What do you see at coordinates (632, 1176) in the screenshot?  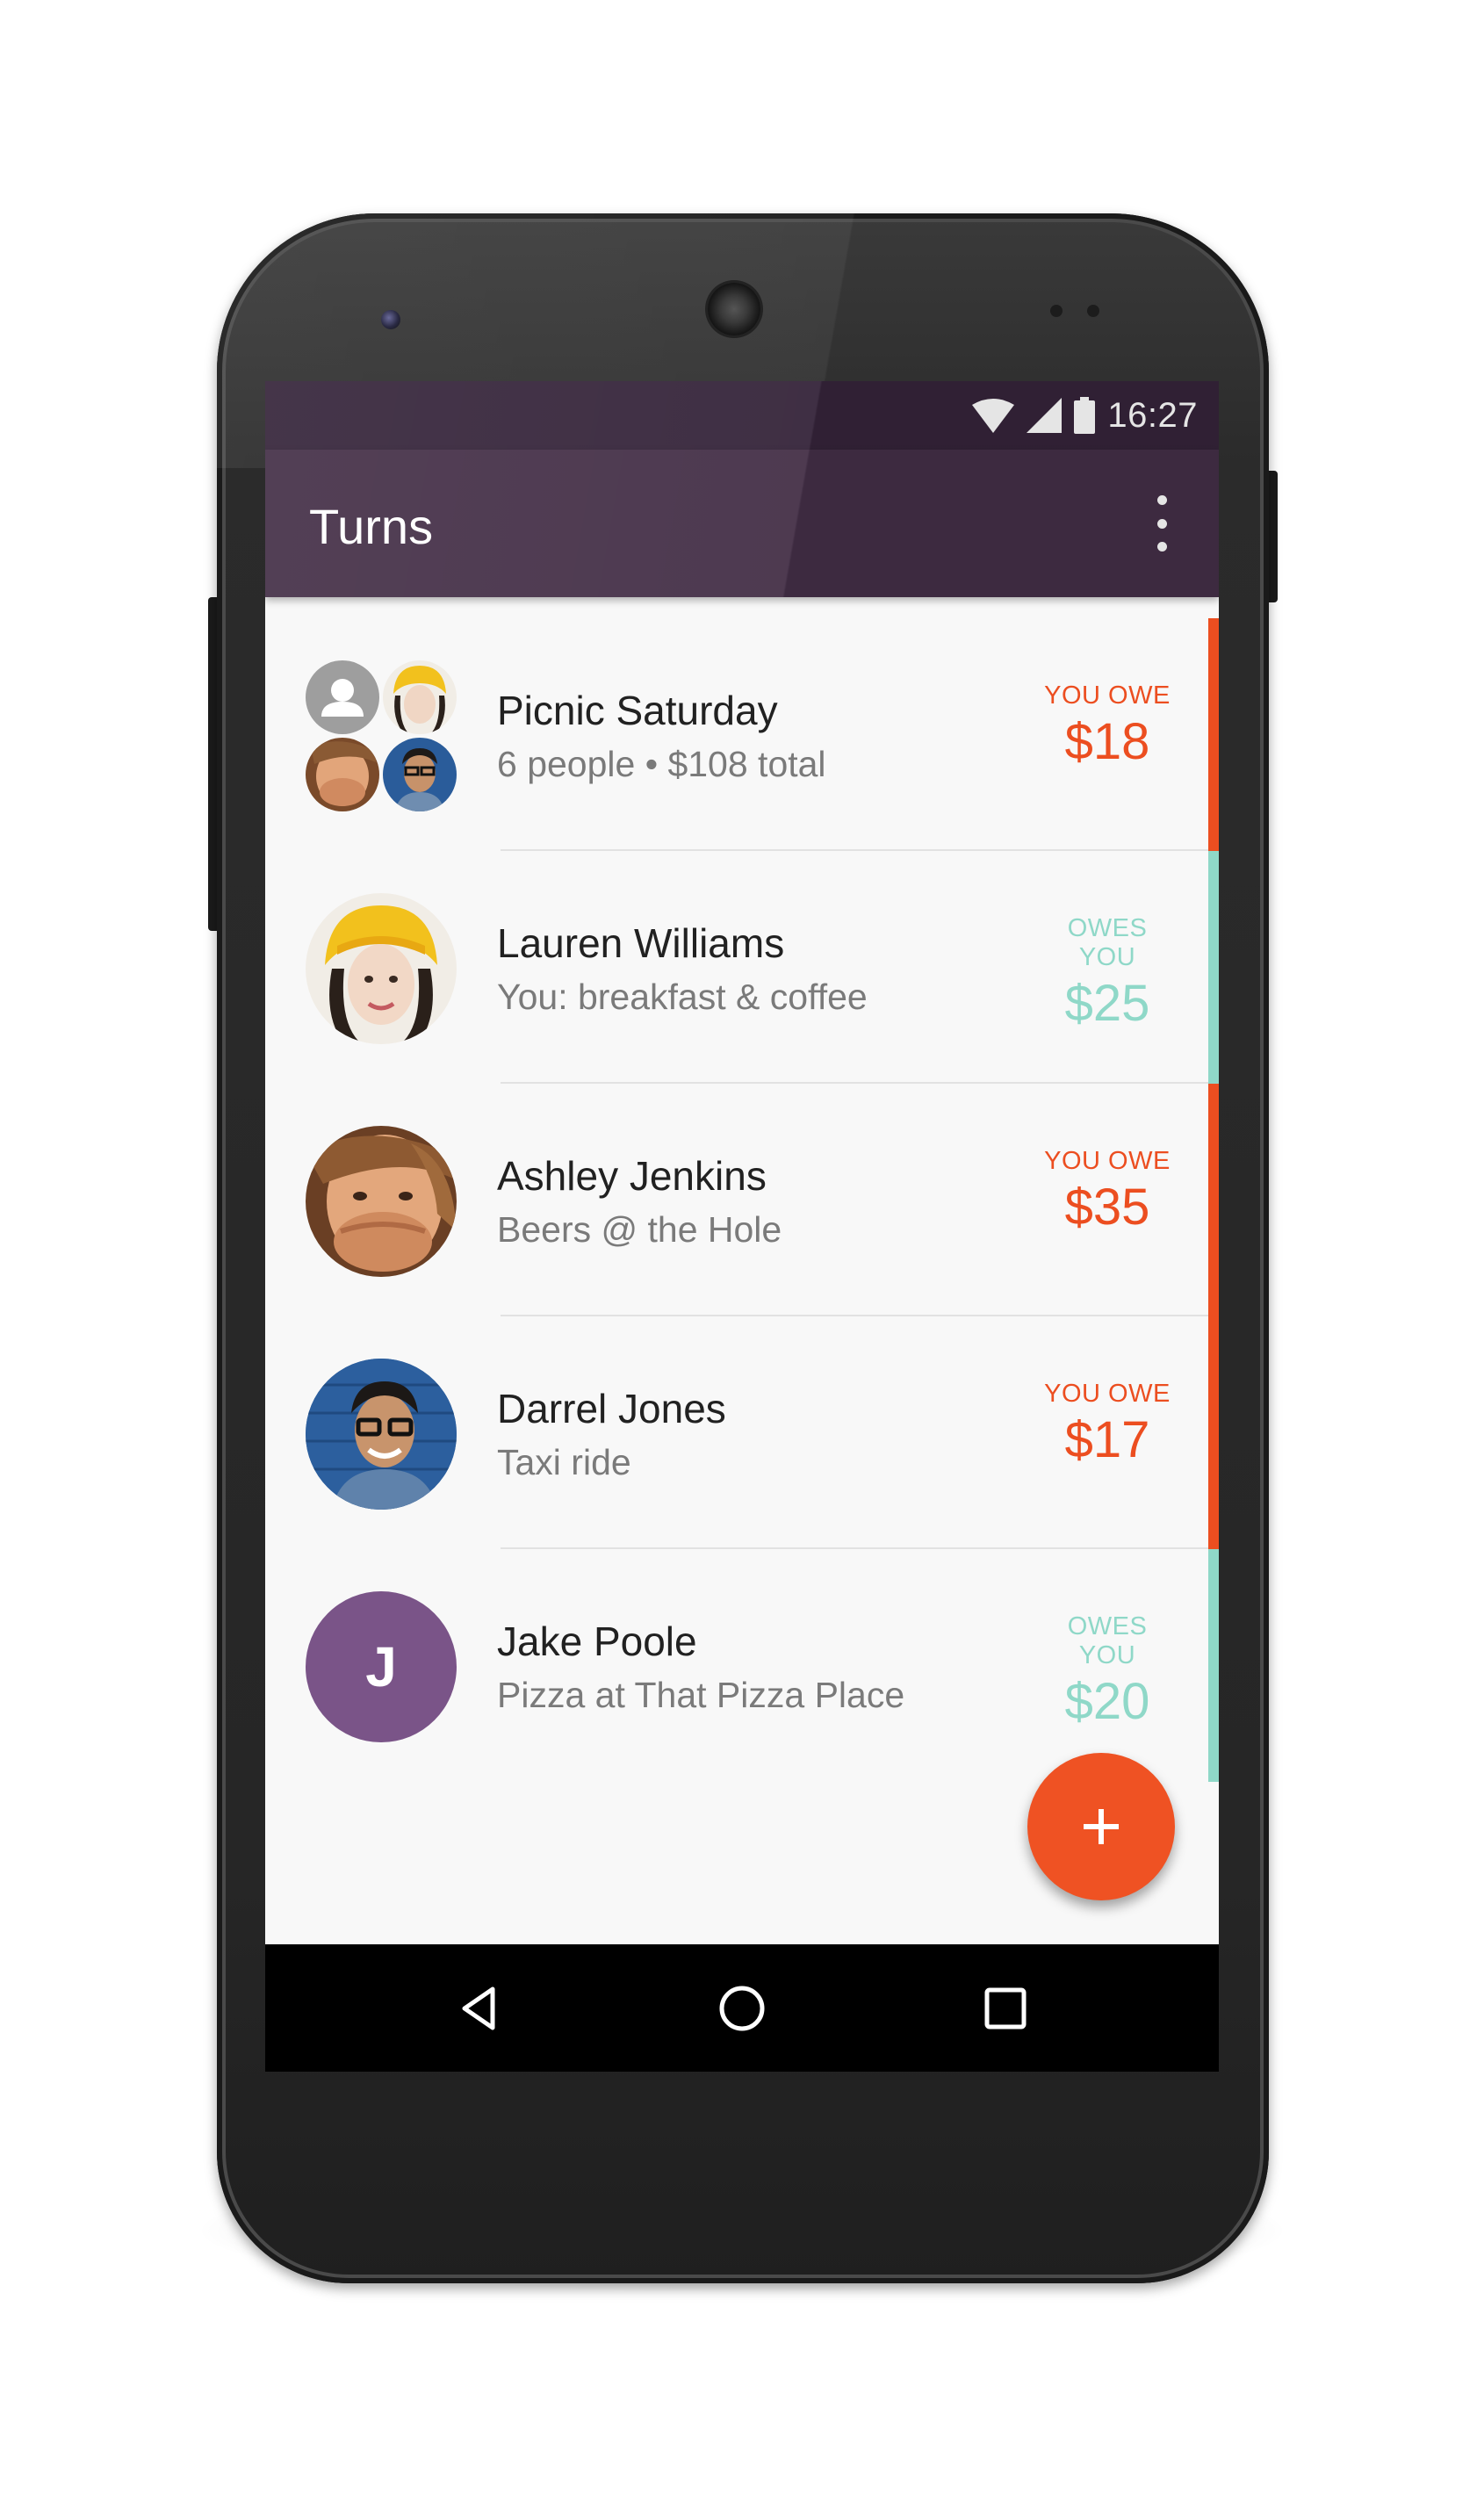 I see `item-name: Ashley Jenkins` at bounding box center [632, 1176].